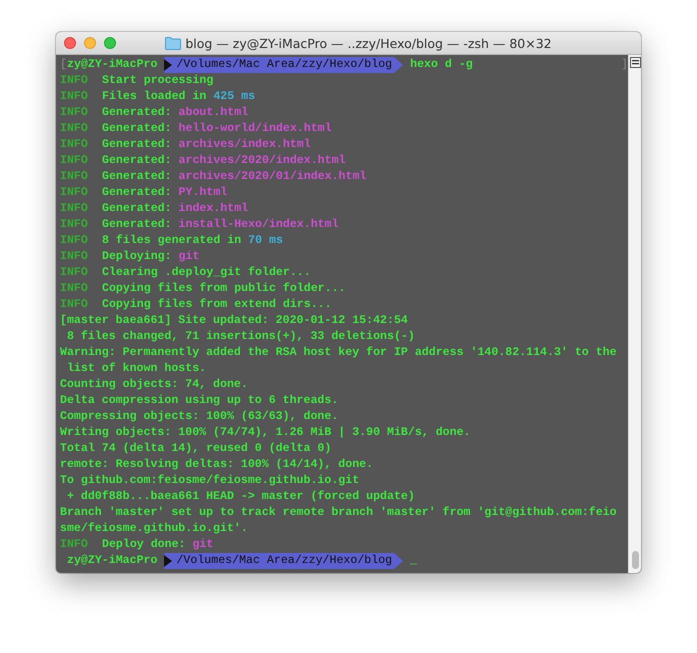 This screenshot has width=697, height=653. Describe the element at coordinates (220, 225) in the screenshot. I see `log-message: Generated: install-Hexo/index.html` at that location.